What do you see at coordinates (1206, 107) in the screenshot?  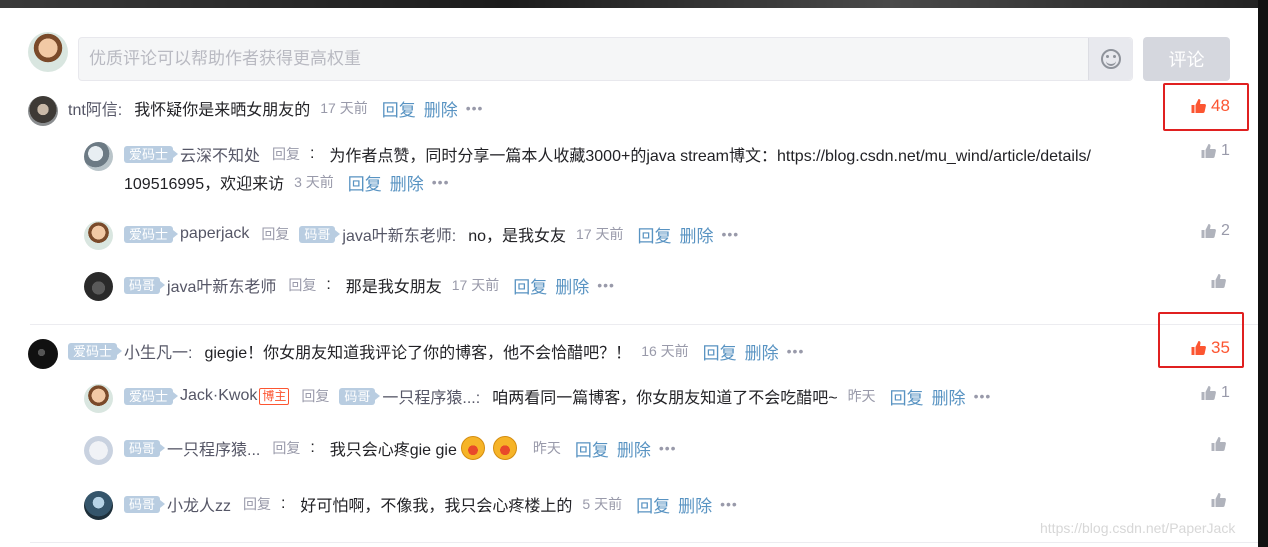 I see `highlight-box` at bounding box center [1206, 107].